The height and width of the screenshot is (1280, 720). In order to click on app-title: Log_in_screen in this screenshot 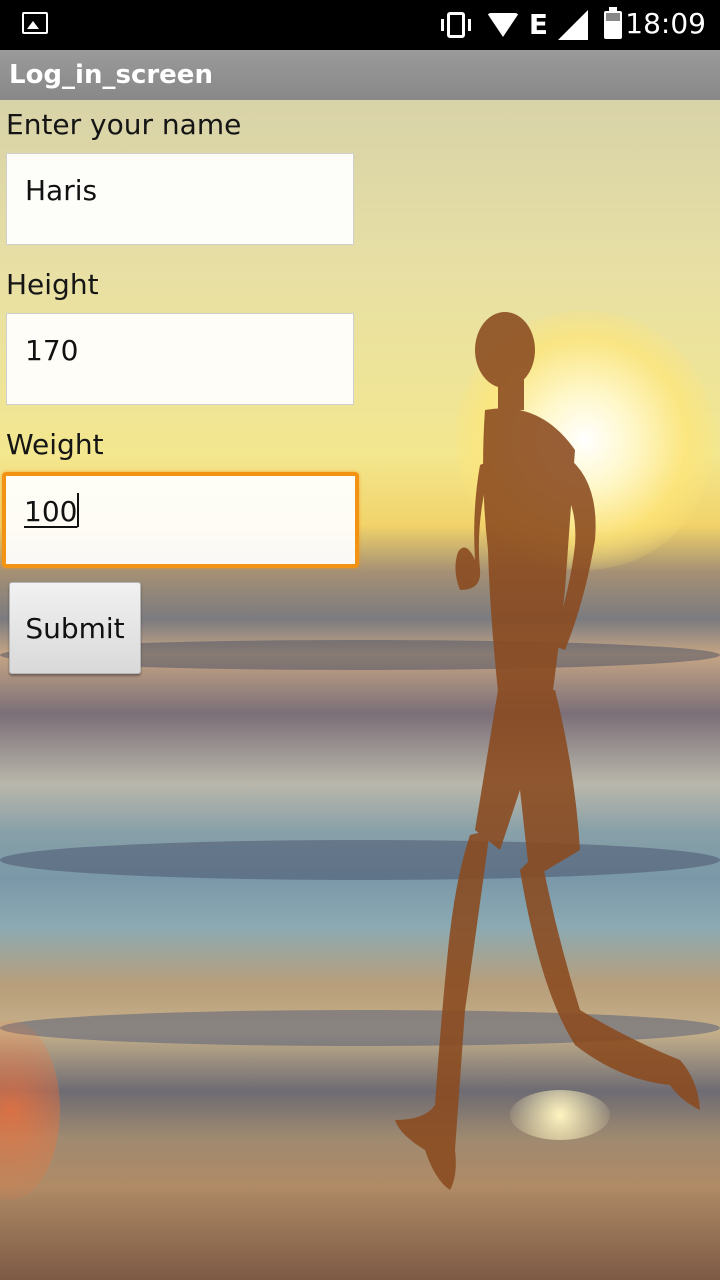, I will do `click(111, 75)`.